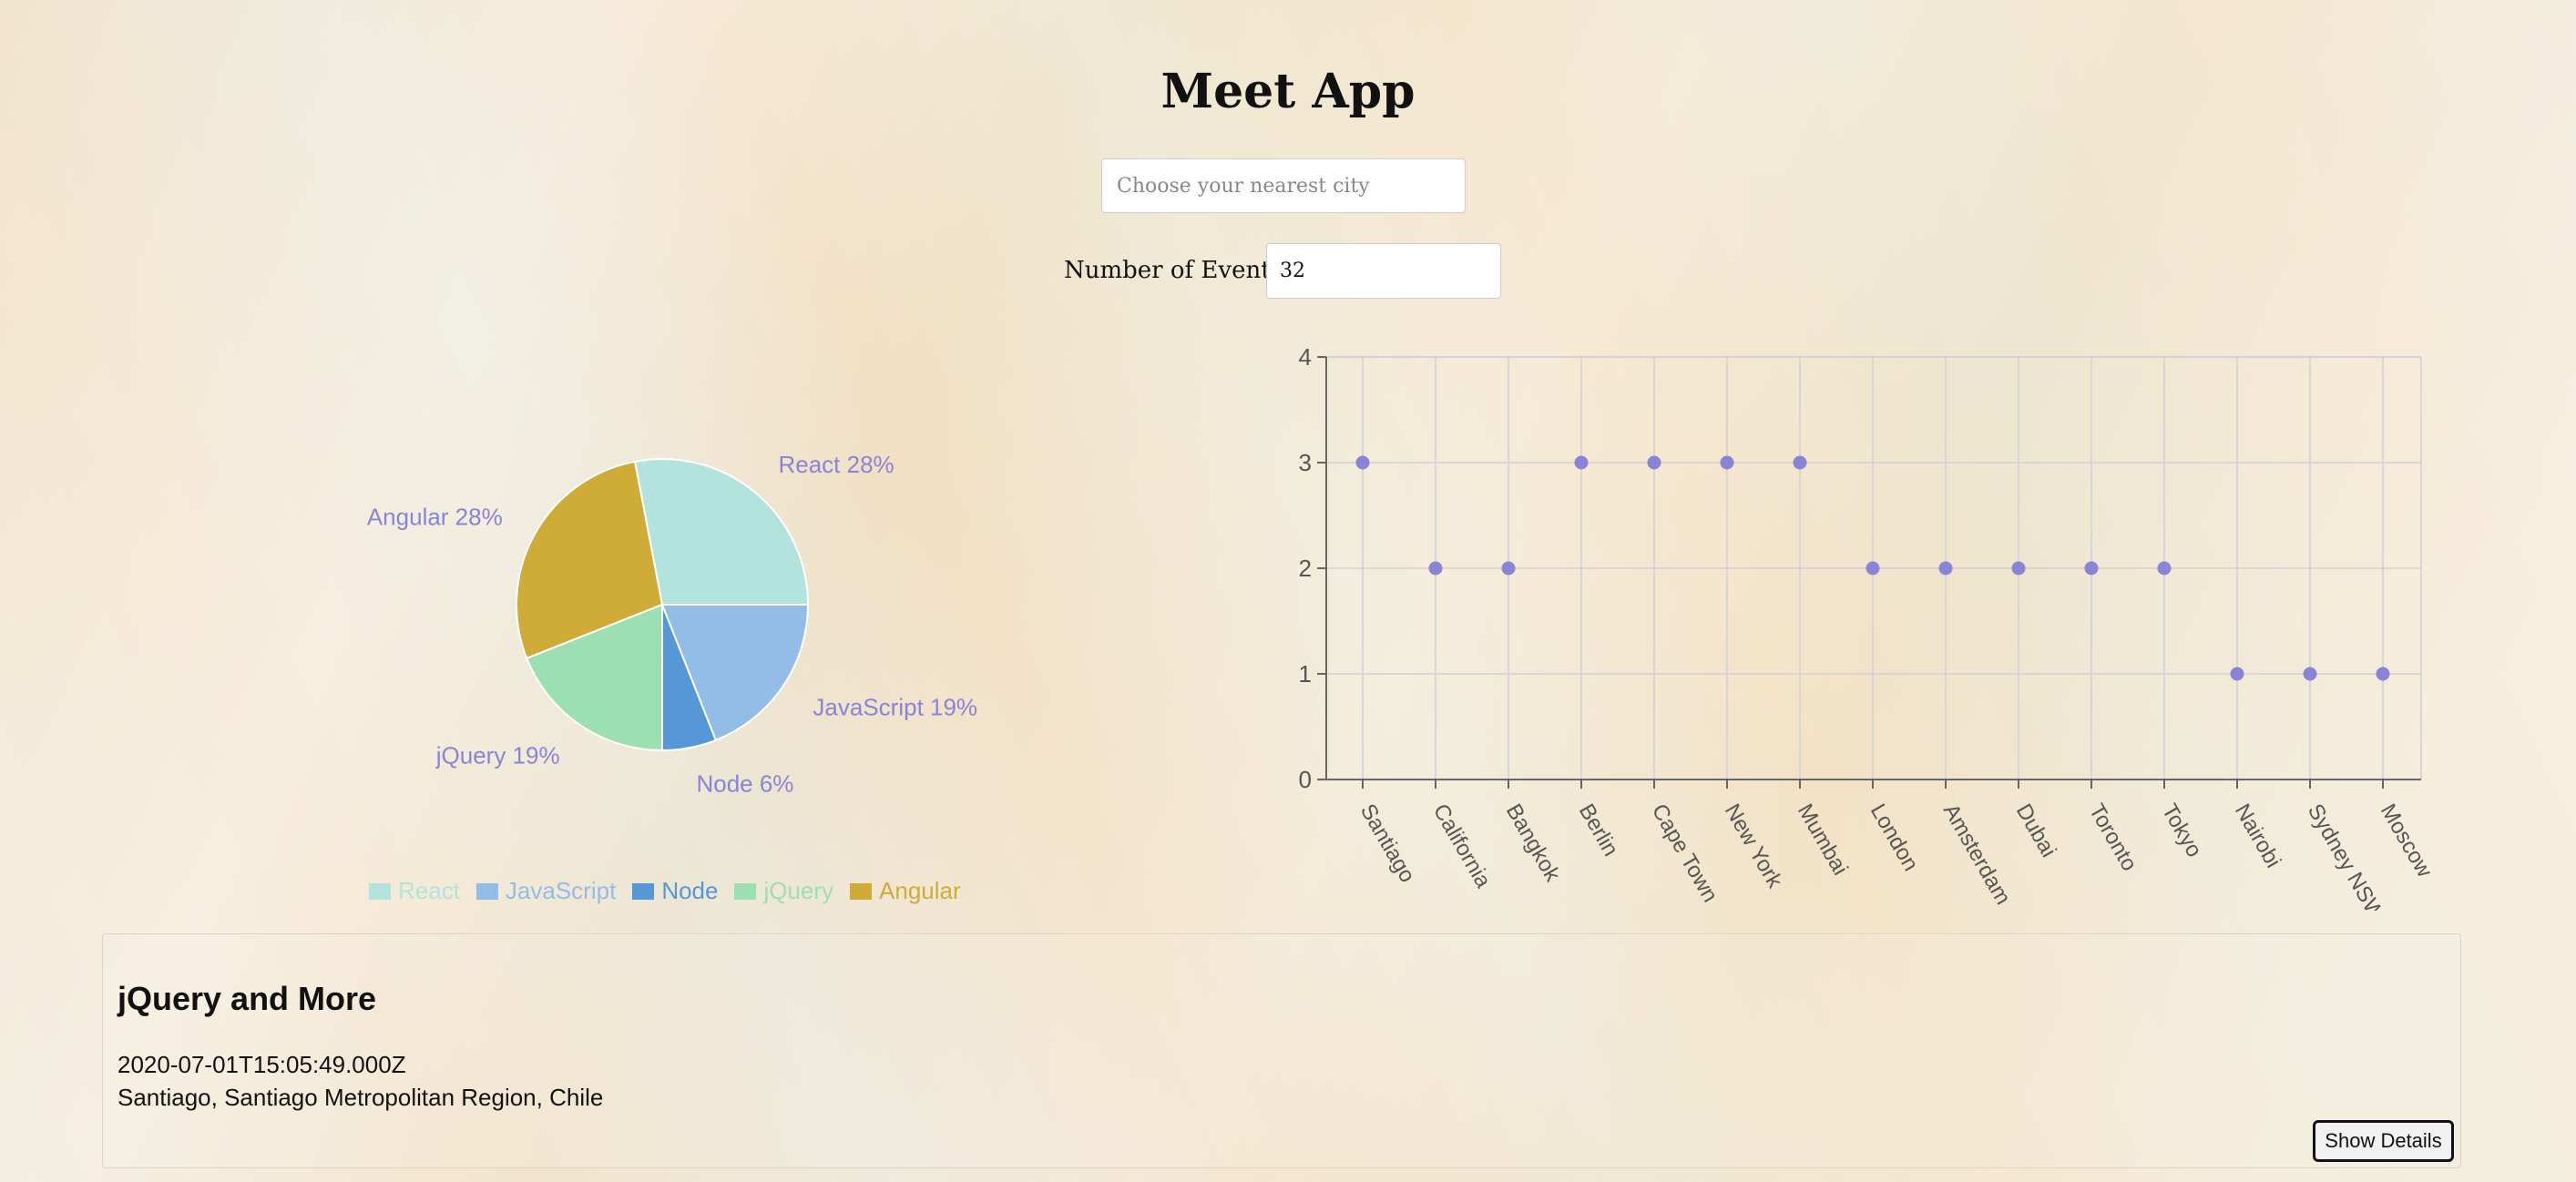 This screenshot has height=1182, width=2576. Describe the element at coordinates (2036, 830) in the screenshot. I see `x-tick-label: Dubai` at that location.